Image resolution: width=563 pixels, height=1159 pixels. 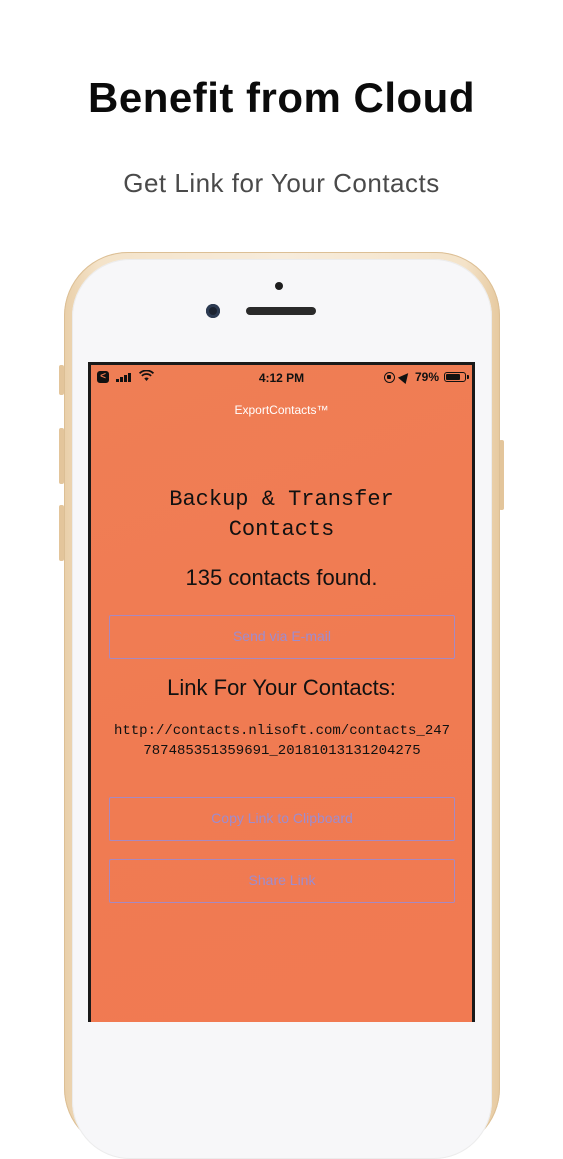 I want to click on battery-fill, so click(x=453, y=377).